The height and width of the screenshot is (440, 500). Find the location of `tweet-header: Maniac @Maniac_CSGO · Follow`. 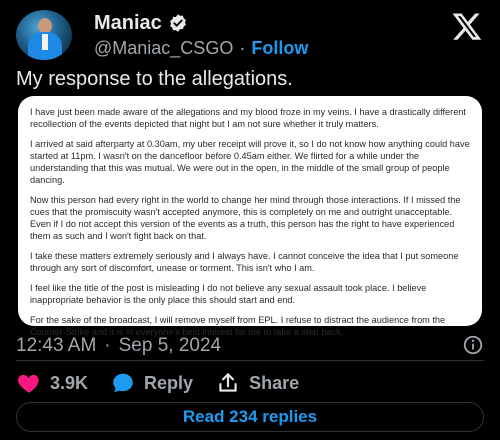

tweet-header: Maniac @Maniac_CSGO · Follow is located at coordinates (250, 35).